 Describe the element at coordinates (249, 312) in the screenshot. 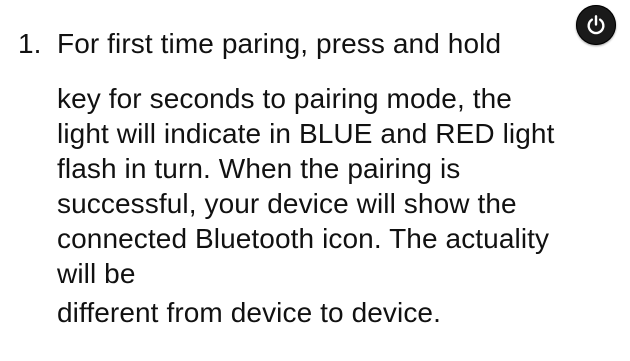

I see `step-text-line-8: different from device to device.` at that location.